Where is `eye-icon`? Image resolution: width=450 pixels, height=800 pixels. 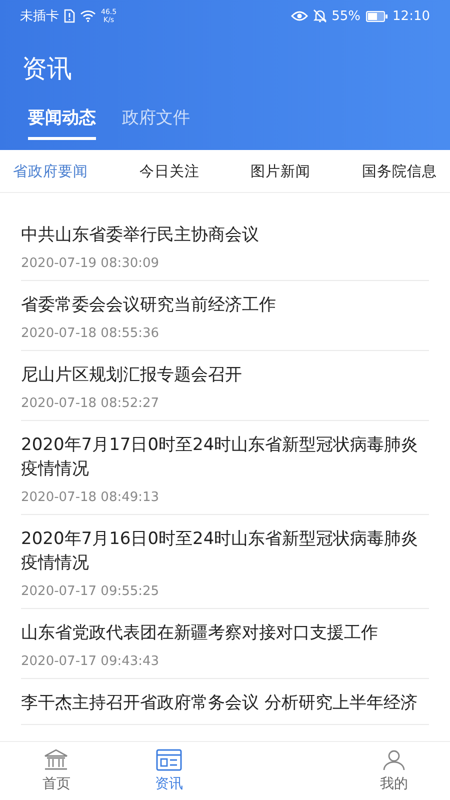
eye-icon is located at coordinates (299, 16).